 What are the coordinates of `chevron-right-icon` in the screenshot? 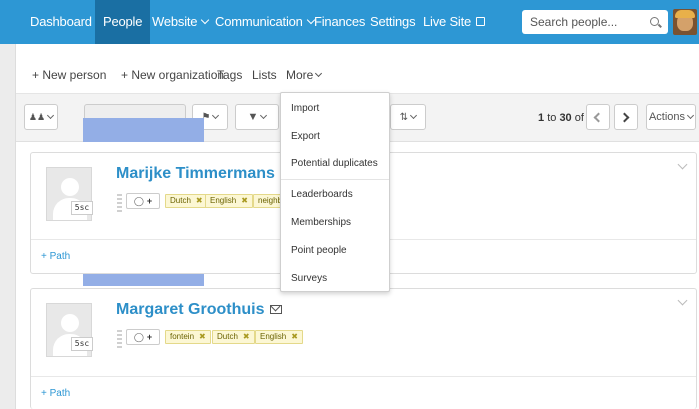 It's located at (624, 117).